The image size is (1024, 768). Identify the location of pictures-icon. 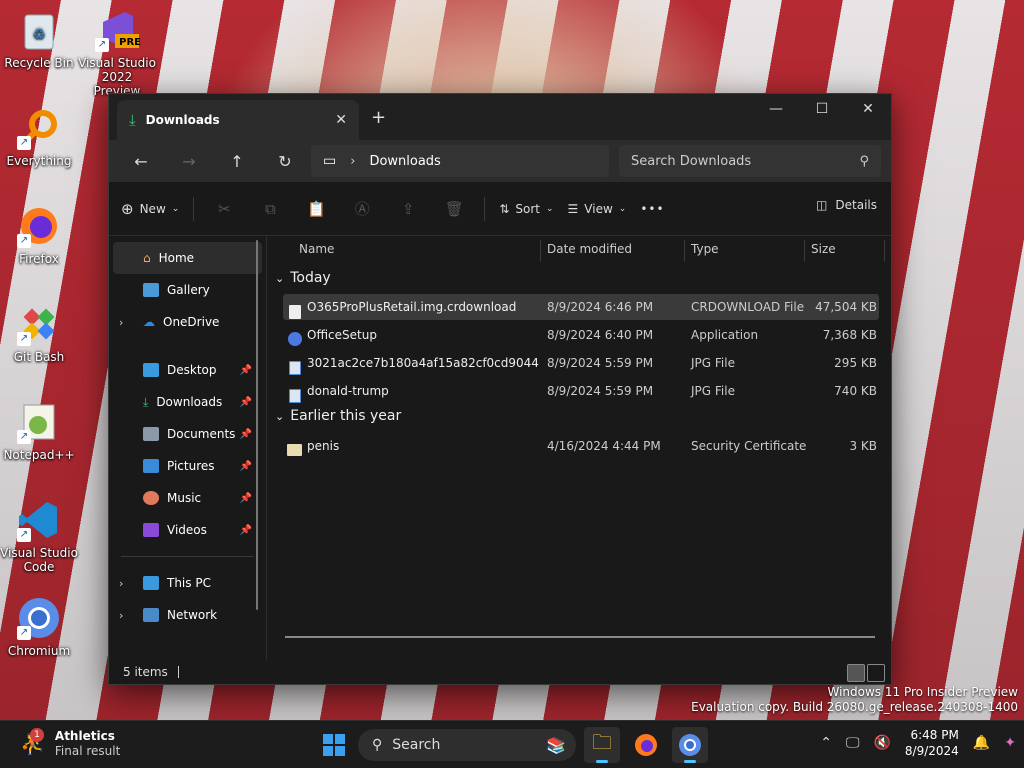
(151, 466).